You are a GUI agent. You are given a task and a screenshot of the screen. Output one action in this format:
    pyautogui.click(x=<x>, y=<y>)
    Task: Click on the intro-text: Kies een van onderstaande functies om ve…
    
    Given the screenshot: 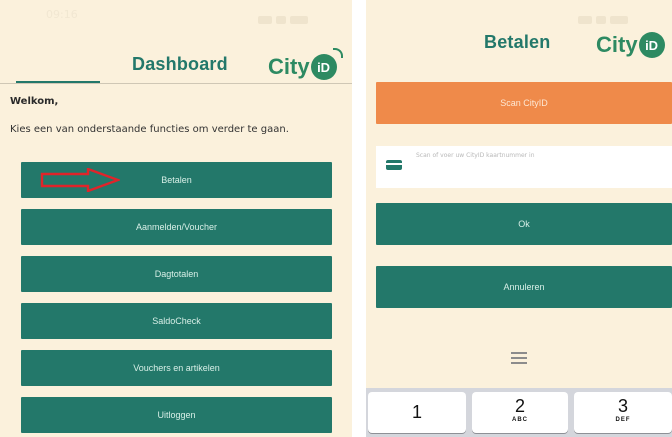 What is the action you would take?
    pyautogui.click(x=149, y=129)
    